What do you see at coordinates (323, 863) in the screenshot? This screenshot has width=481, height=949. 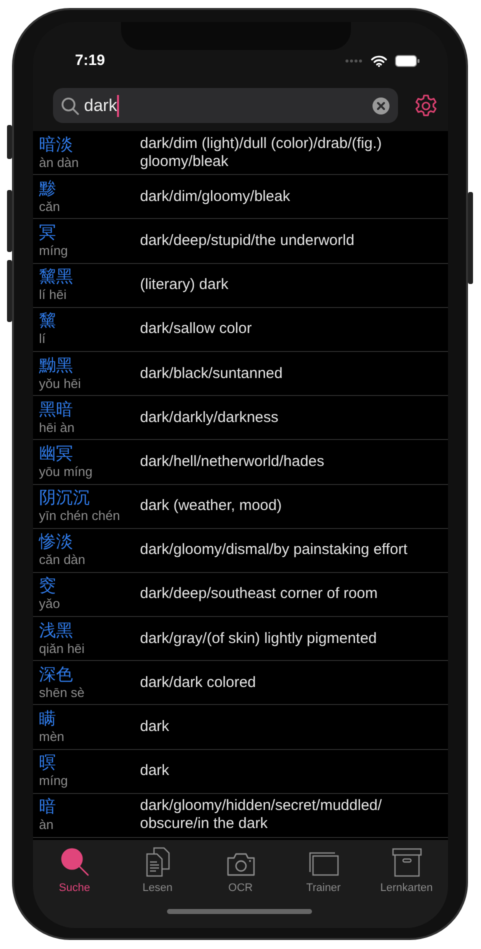 I see `cards-icon` at bounding box center [323, 863].